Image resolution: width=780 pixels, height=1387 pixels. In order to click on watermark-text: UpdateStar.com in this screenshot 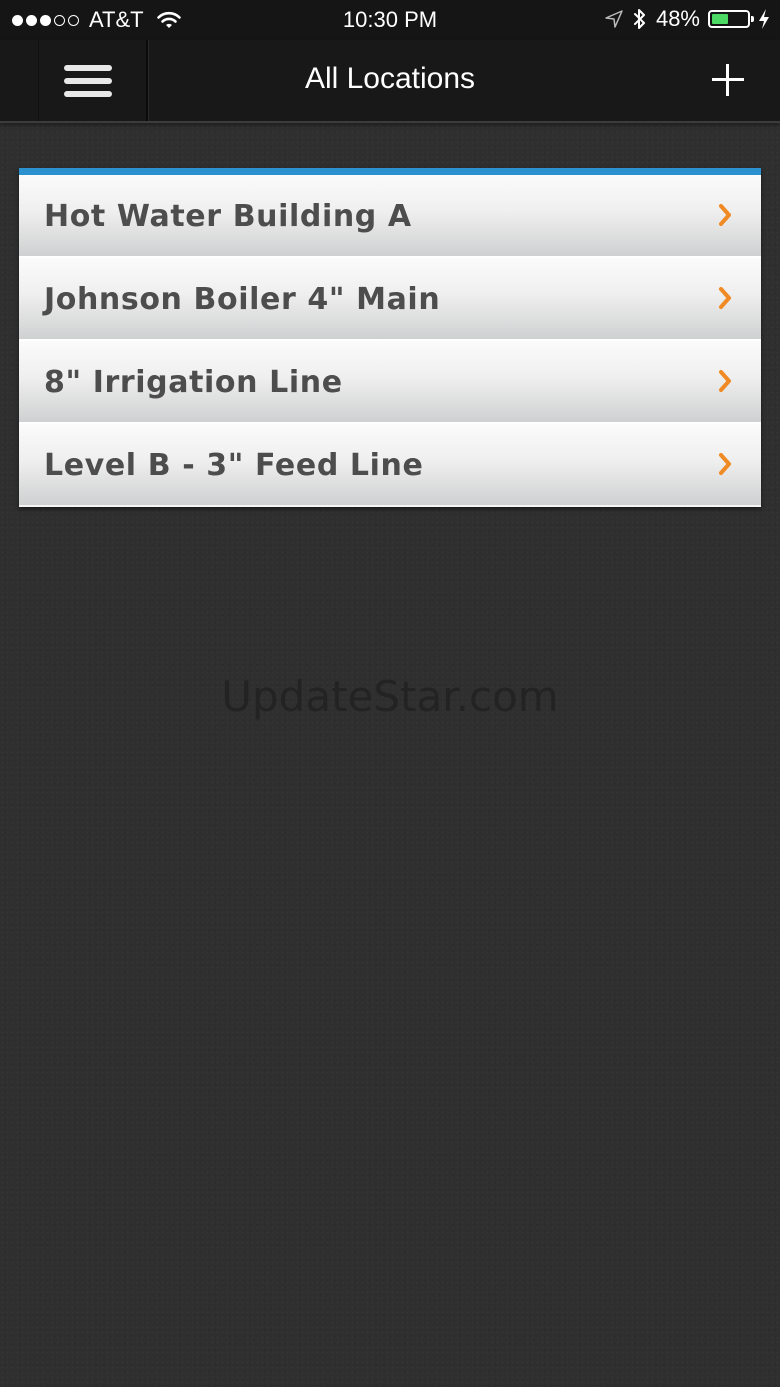, I will do `click(390, 696)`.